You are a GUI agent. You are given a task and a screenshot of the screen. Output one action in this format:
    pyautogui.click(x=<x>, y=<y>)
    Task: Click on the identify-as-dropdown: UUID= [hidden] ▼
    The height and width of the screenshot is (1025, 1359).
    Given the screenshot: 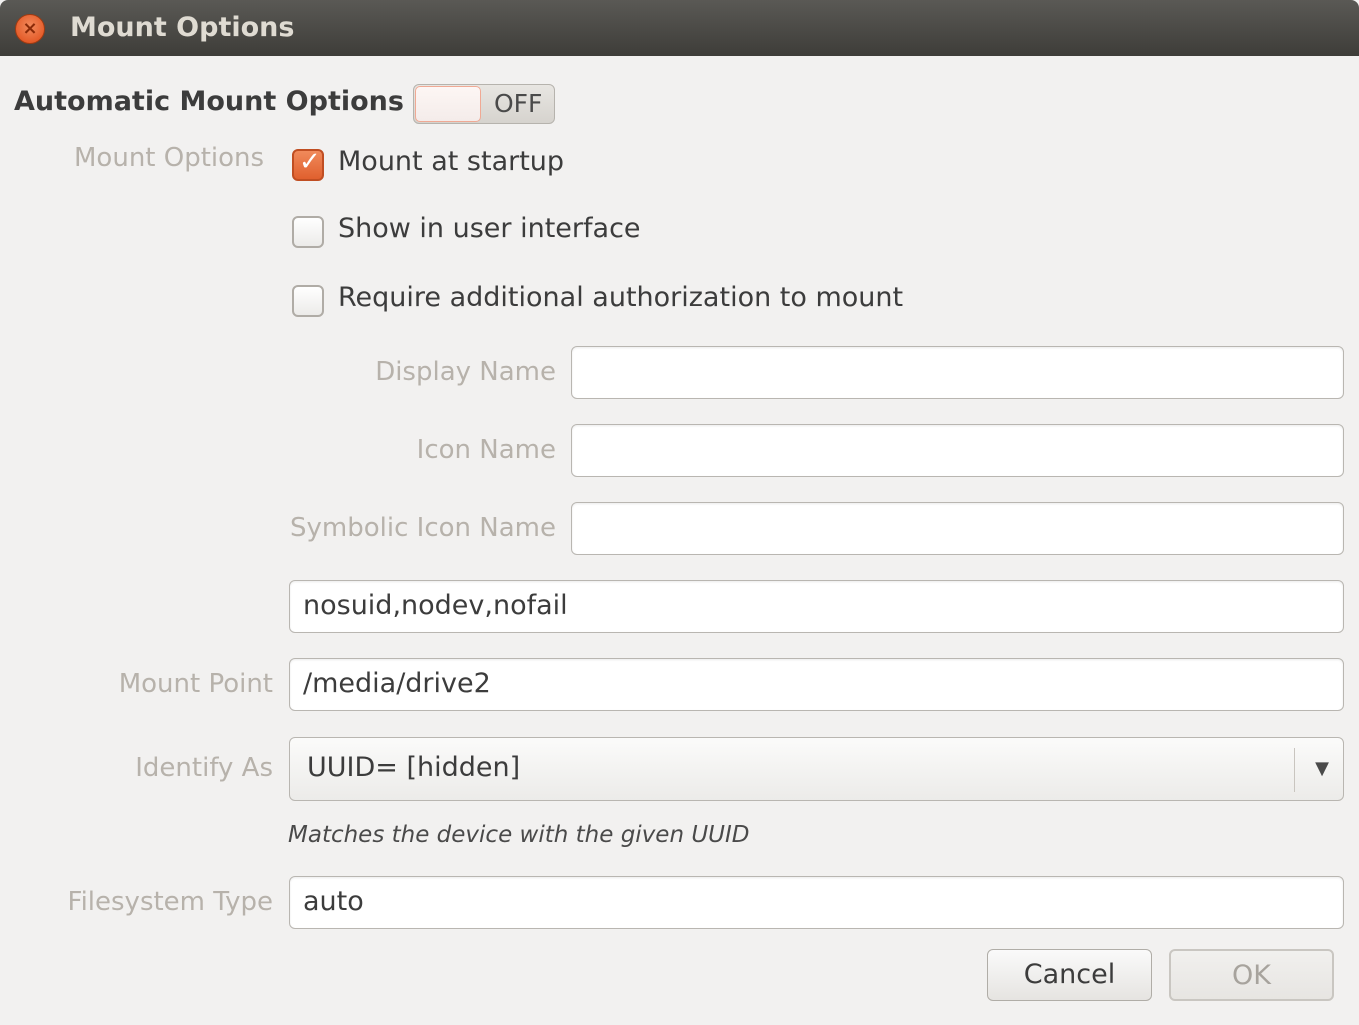 What is the action you would take?
    pyautogui.click(x=816, y=769)
    